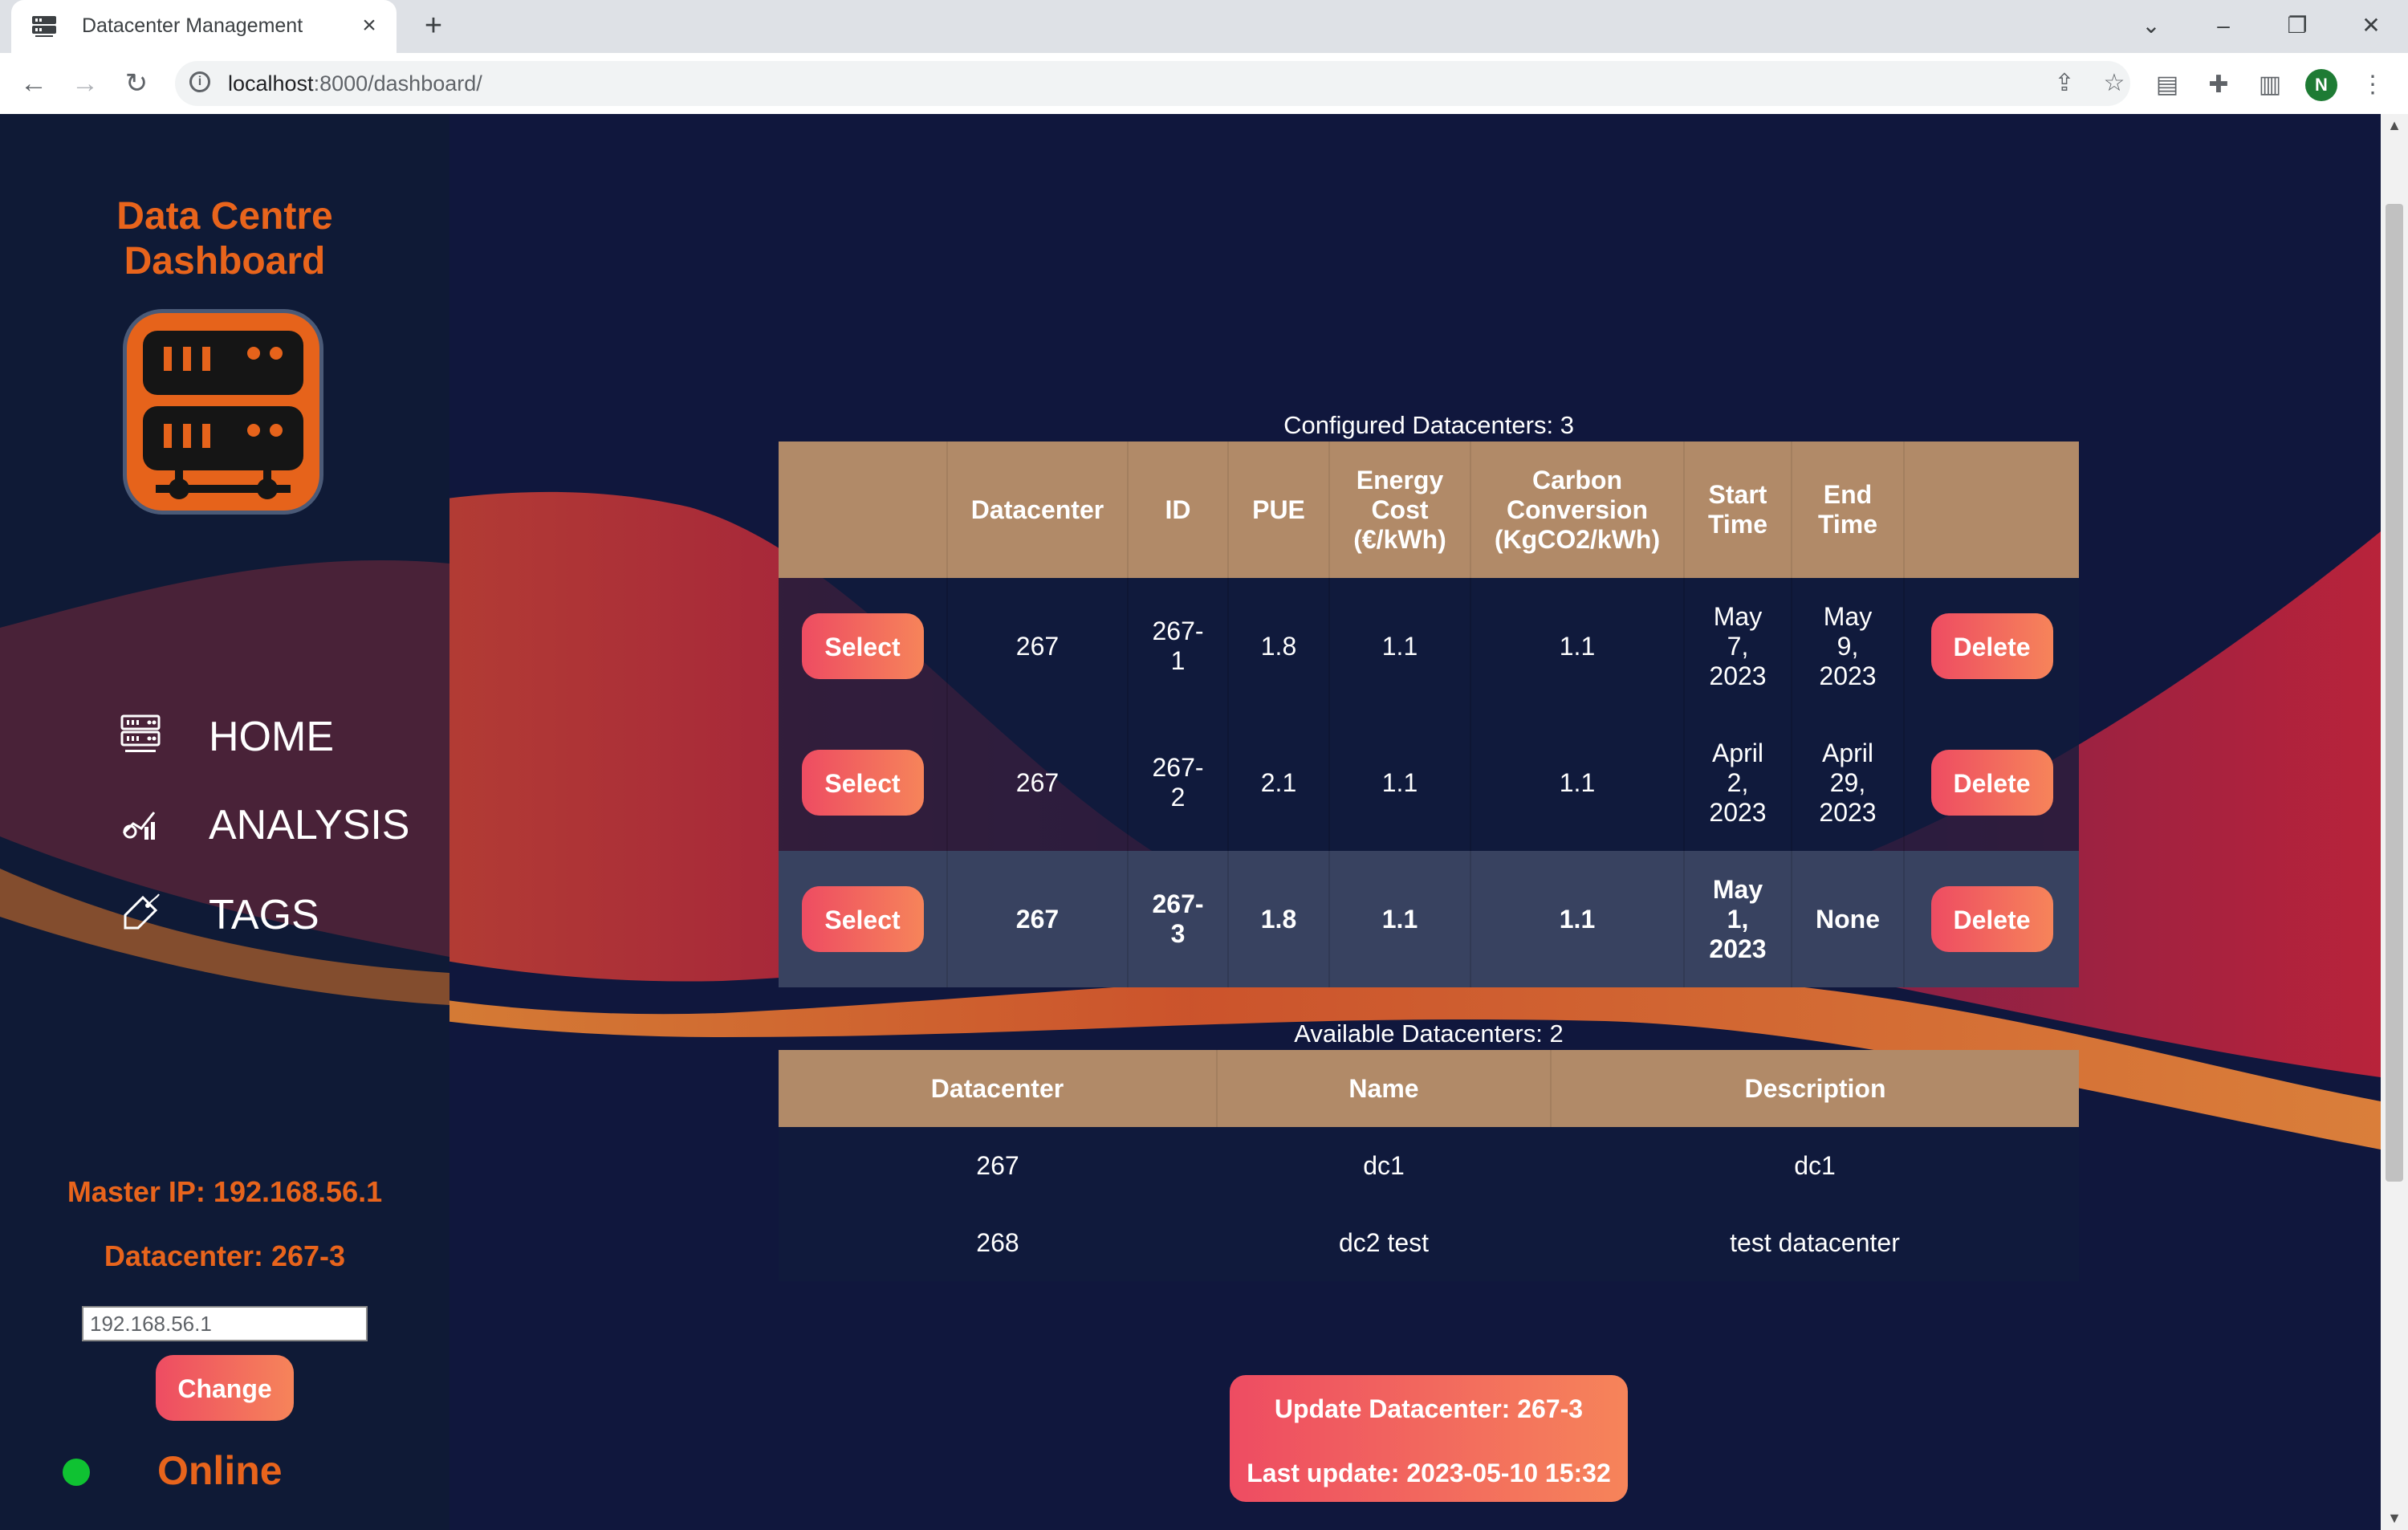 This screenshot has height=1530, width=2408. Describe the element at coordinates (1384, 1165) in the screenshot. I see `name-cell: dc1` at that location.